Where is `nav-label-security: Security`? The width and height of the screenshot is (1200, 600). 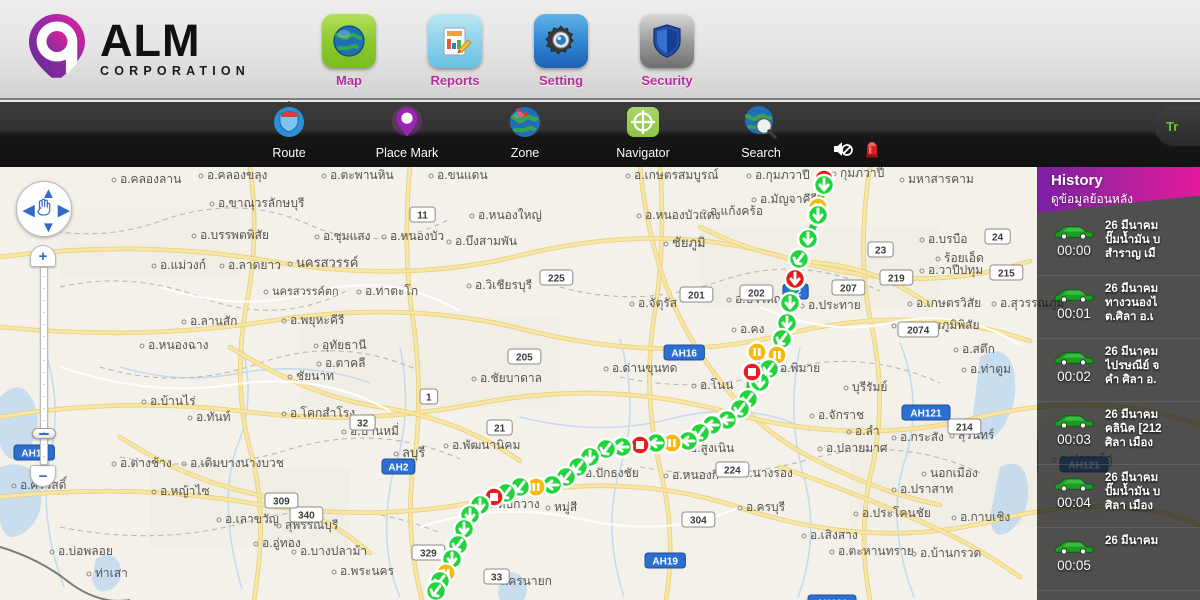
nav-label-security: Security is located at coordinates (667, 80).